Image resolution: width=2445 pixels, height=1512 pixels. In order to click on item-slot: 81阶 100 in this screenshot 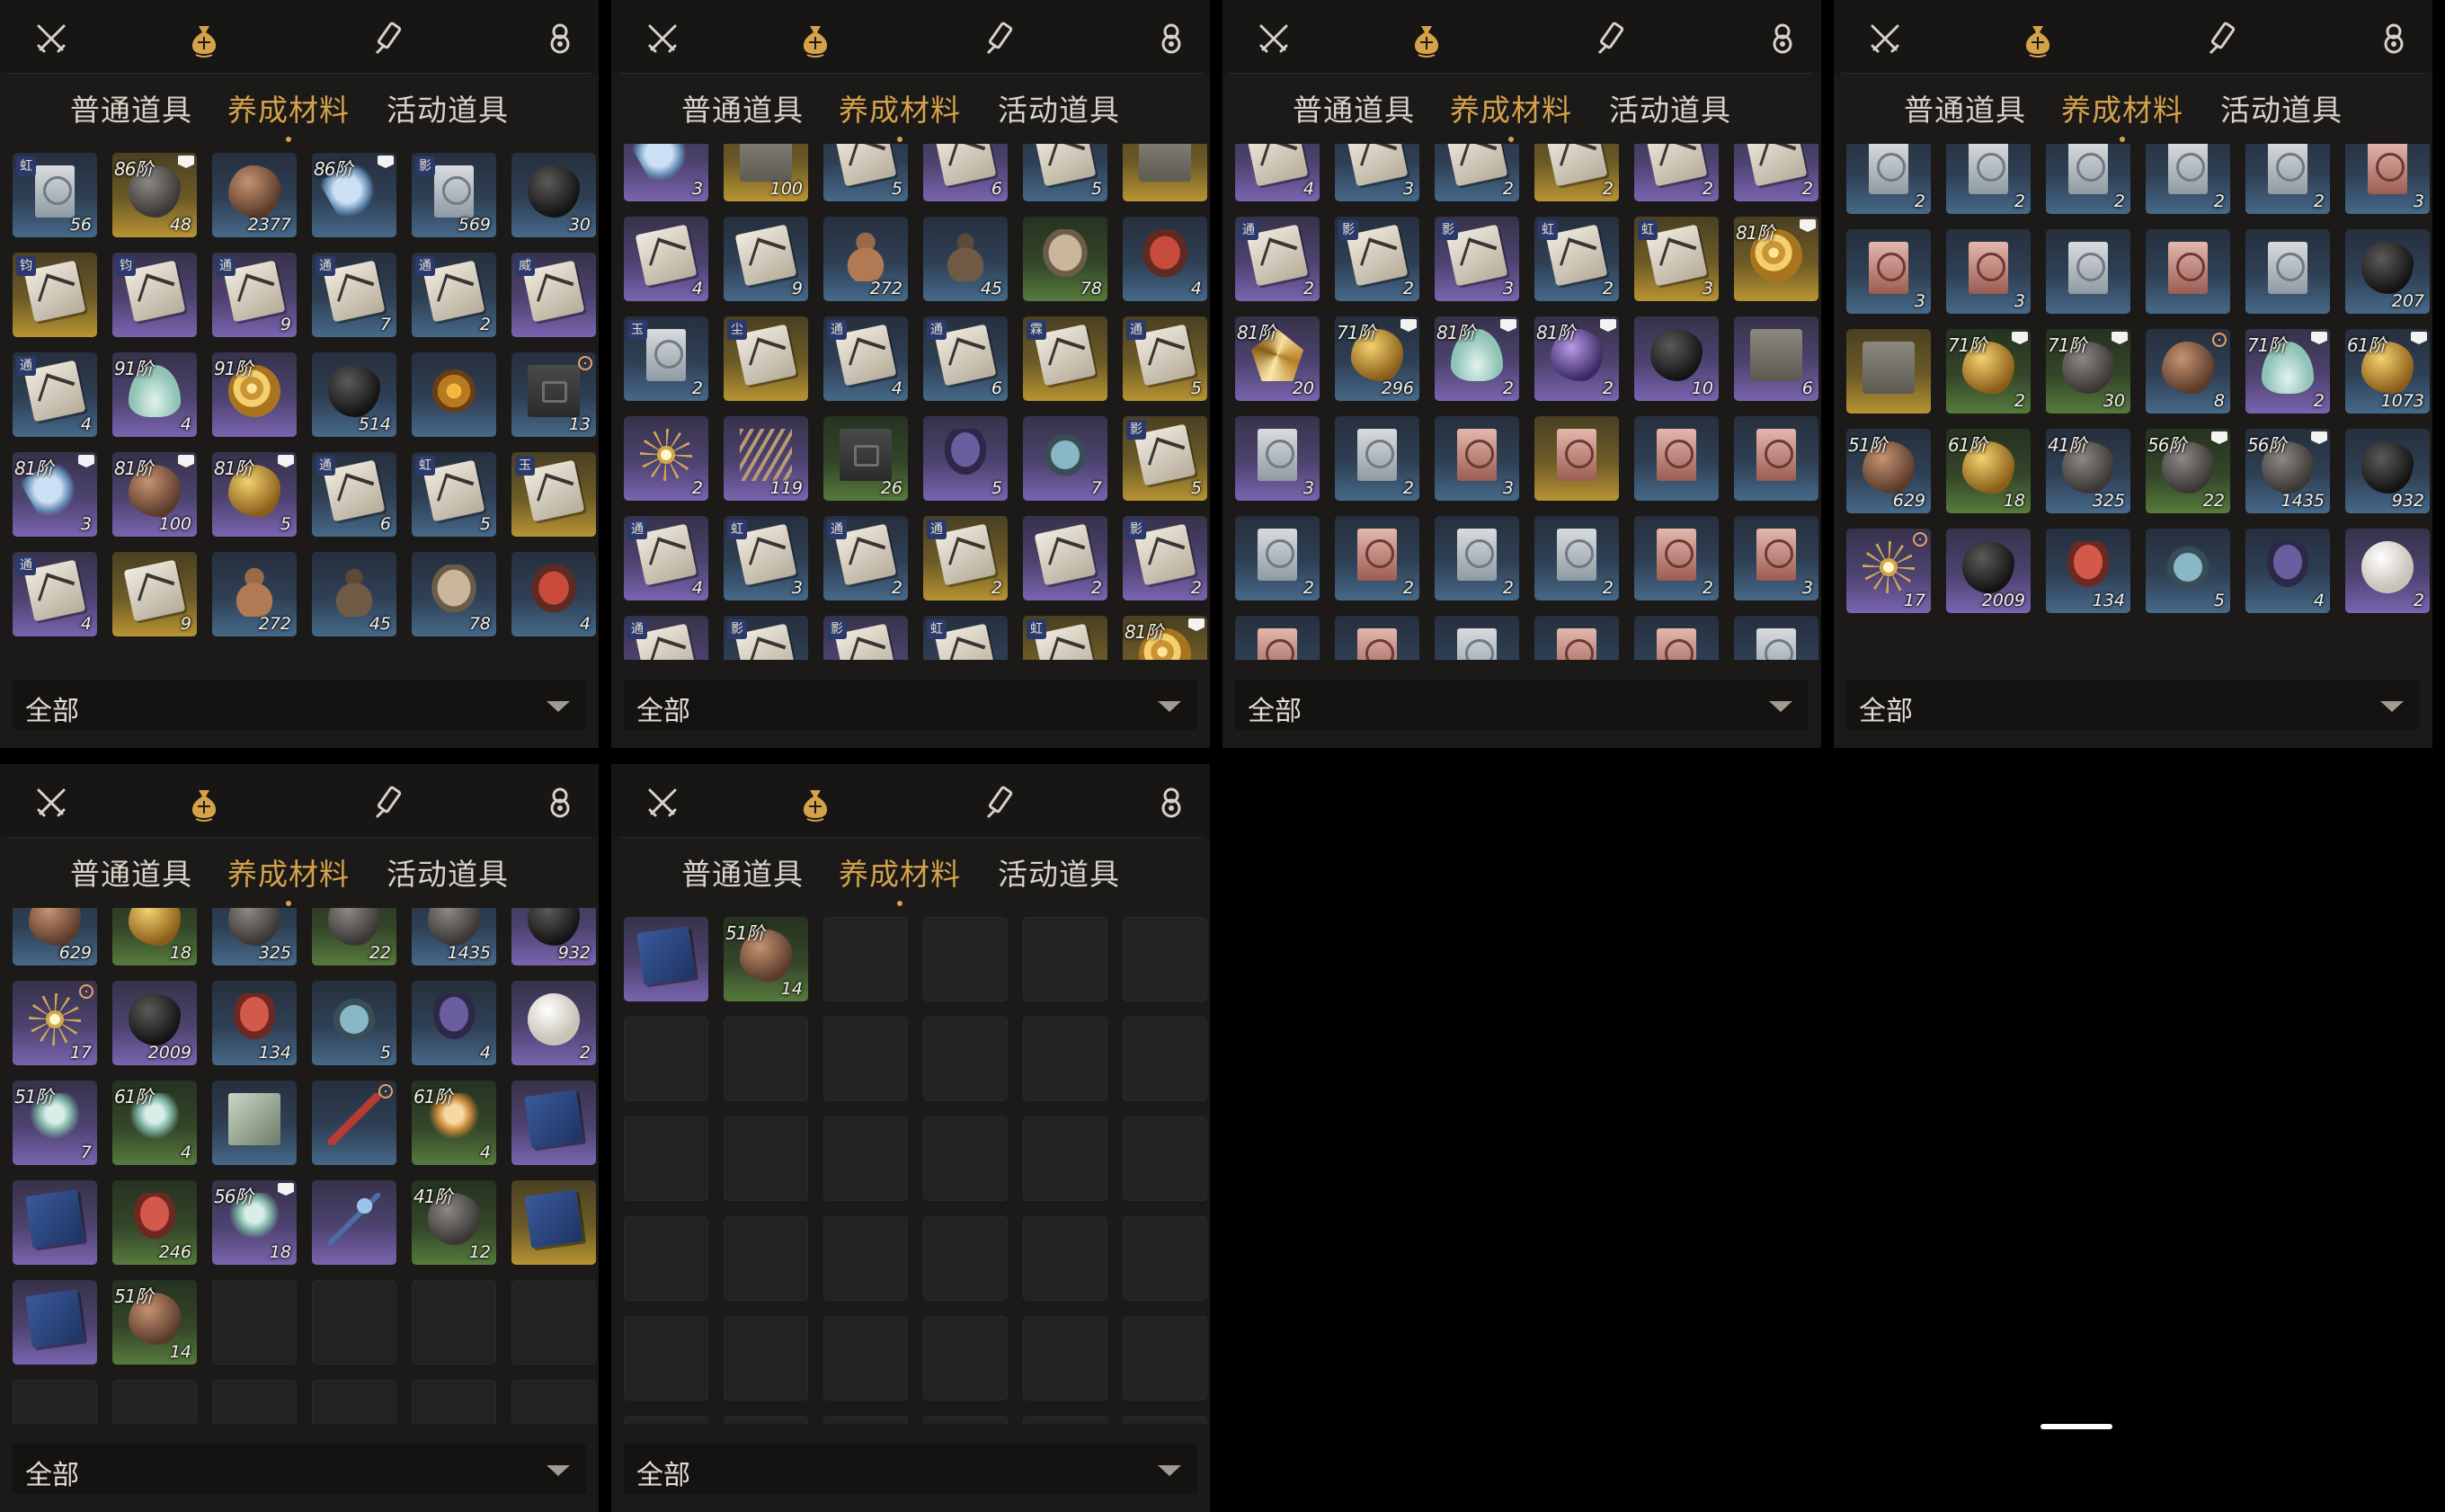, I will do `click(154, 494)`.